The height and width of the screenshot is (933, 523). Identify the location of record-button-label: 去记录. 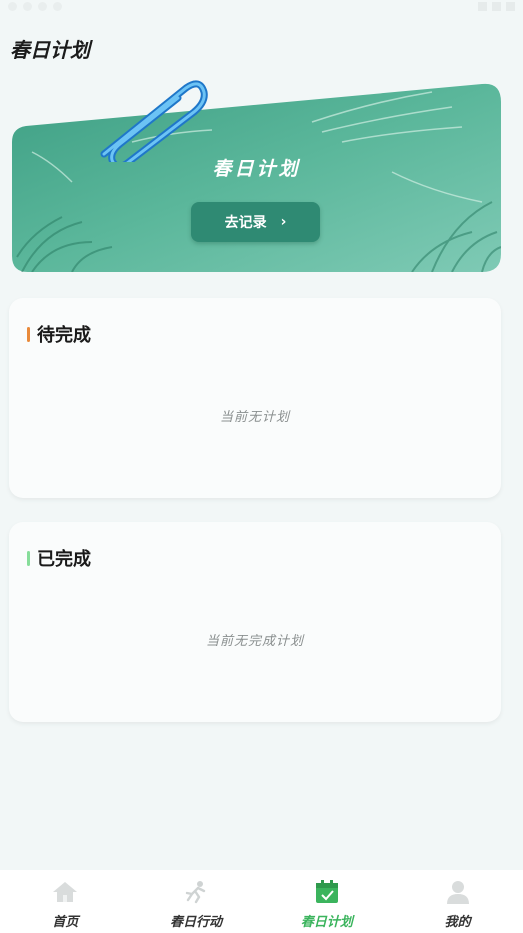
(245, 223).